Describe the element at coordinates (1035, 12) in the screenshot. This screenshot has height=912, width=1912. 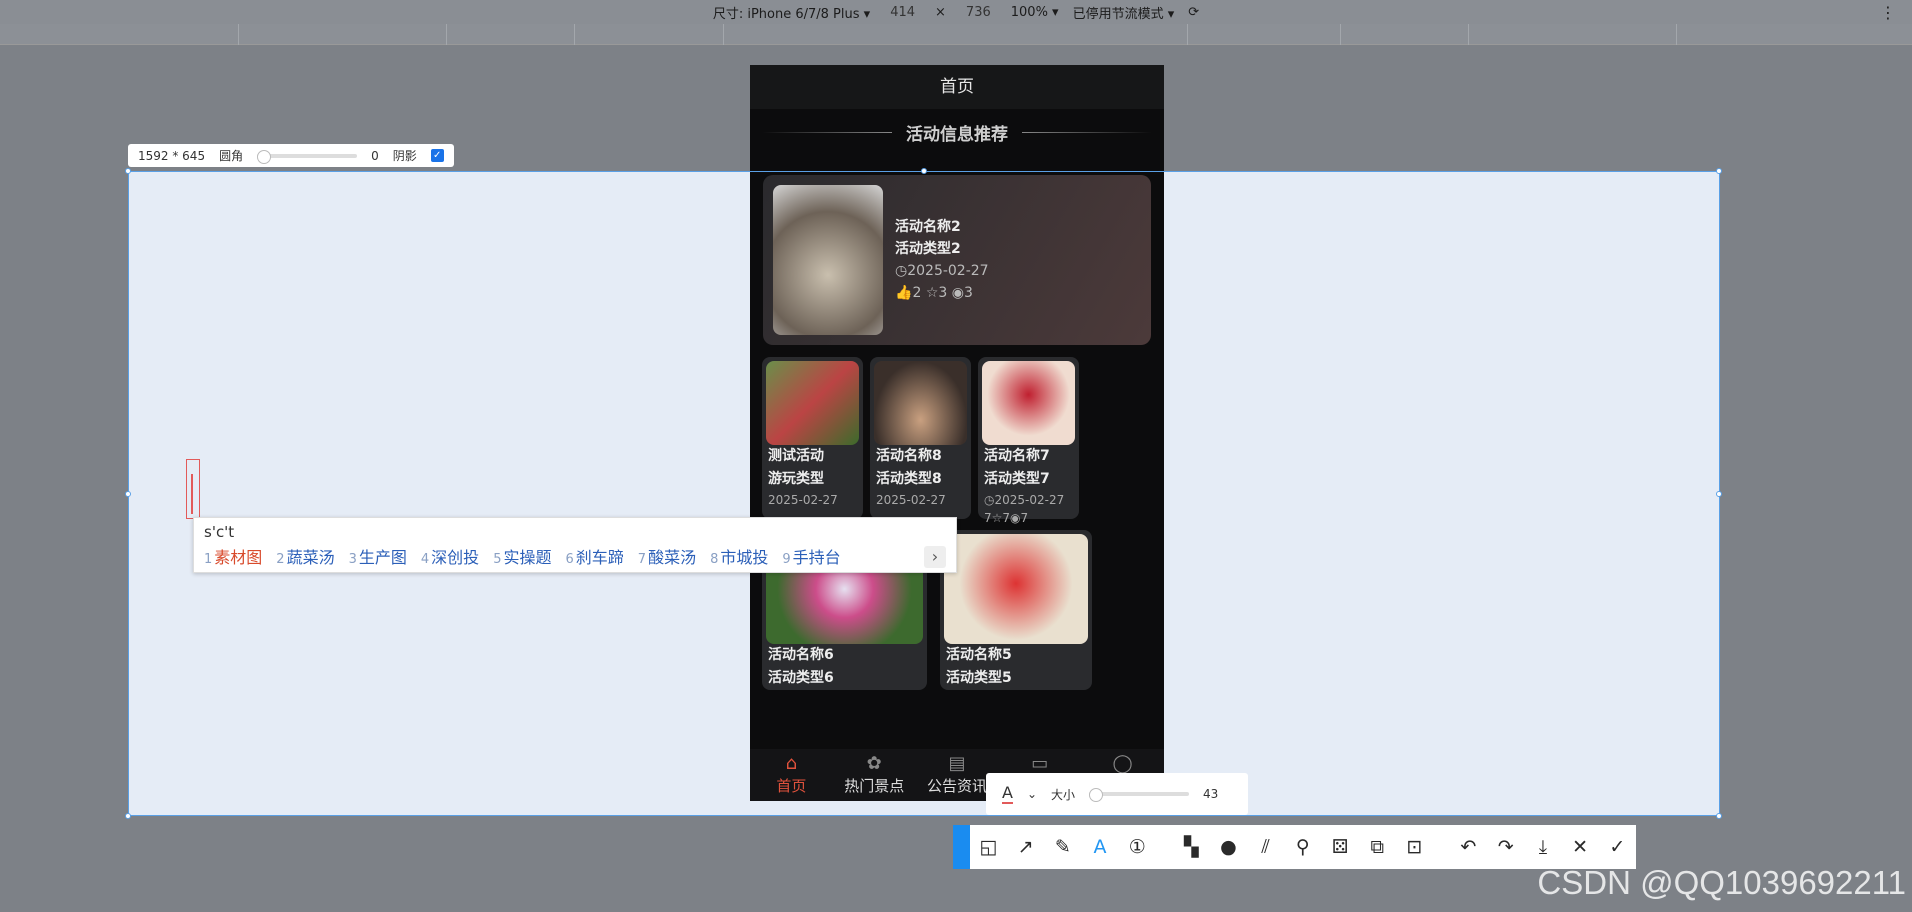
I see `zoom-select: 100% ▾` at that location.